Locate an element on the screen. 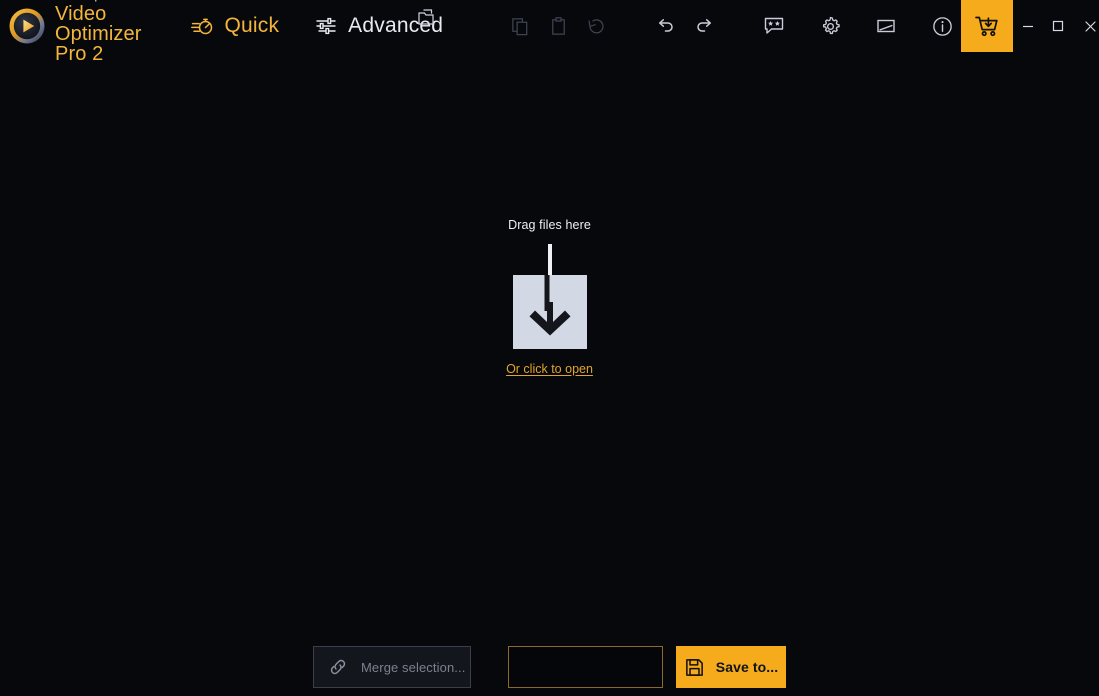  undo-icon is located at coordinates (666, 25).